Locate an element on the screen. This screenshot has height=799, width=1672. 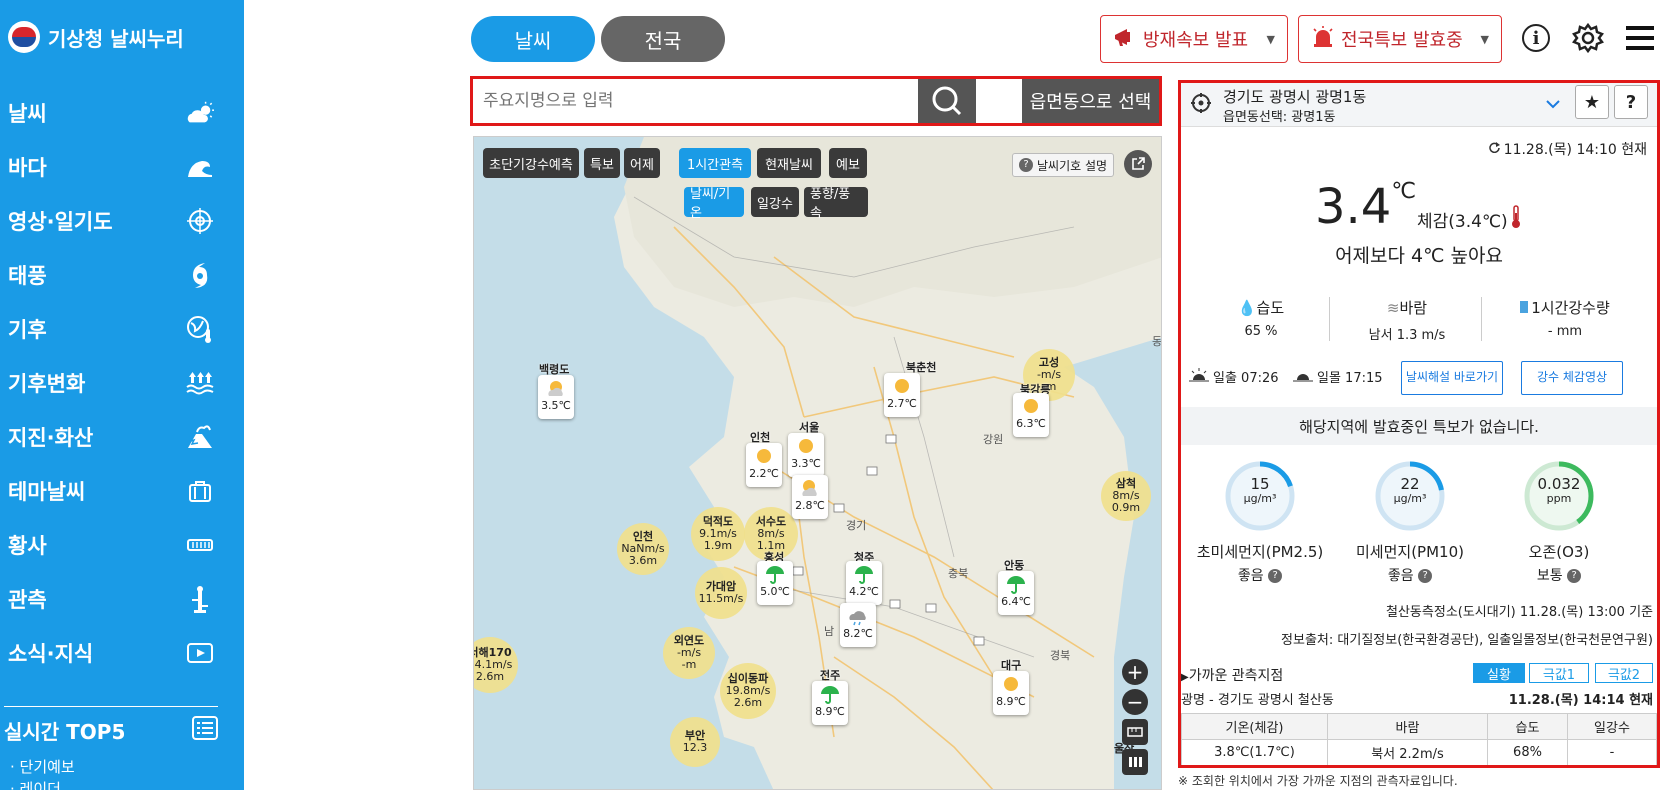
sidebar-item-news: 소식·지식 is located at coordinates (122, 653).